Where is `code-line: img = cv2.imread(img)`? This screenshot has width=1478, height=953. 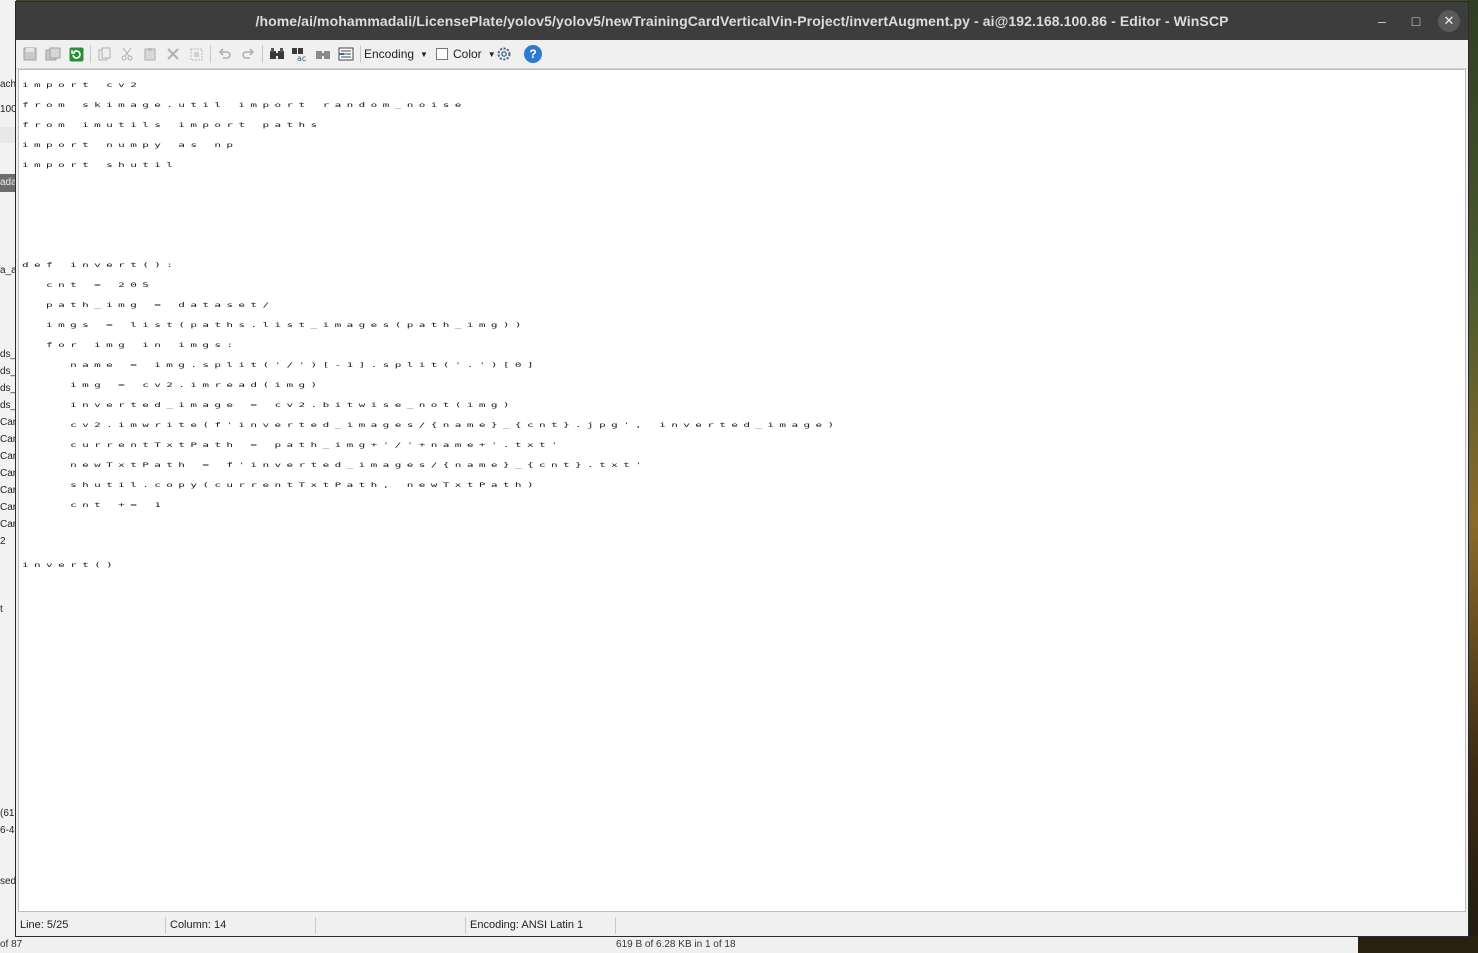
code-line: img = cv2.imread(img) is located at coordinates (172, 385).